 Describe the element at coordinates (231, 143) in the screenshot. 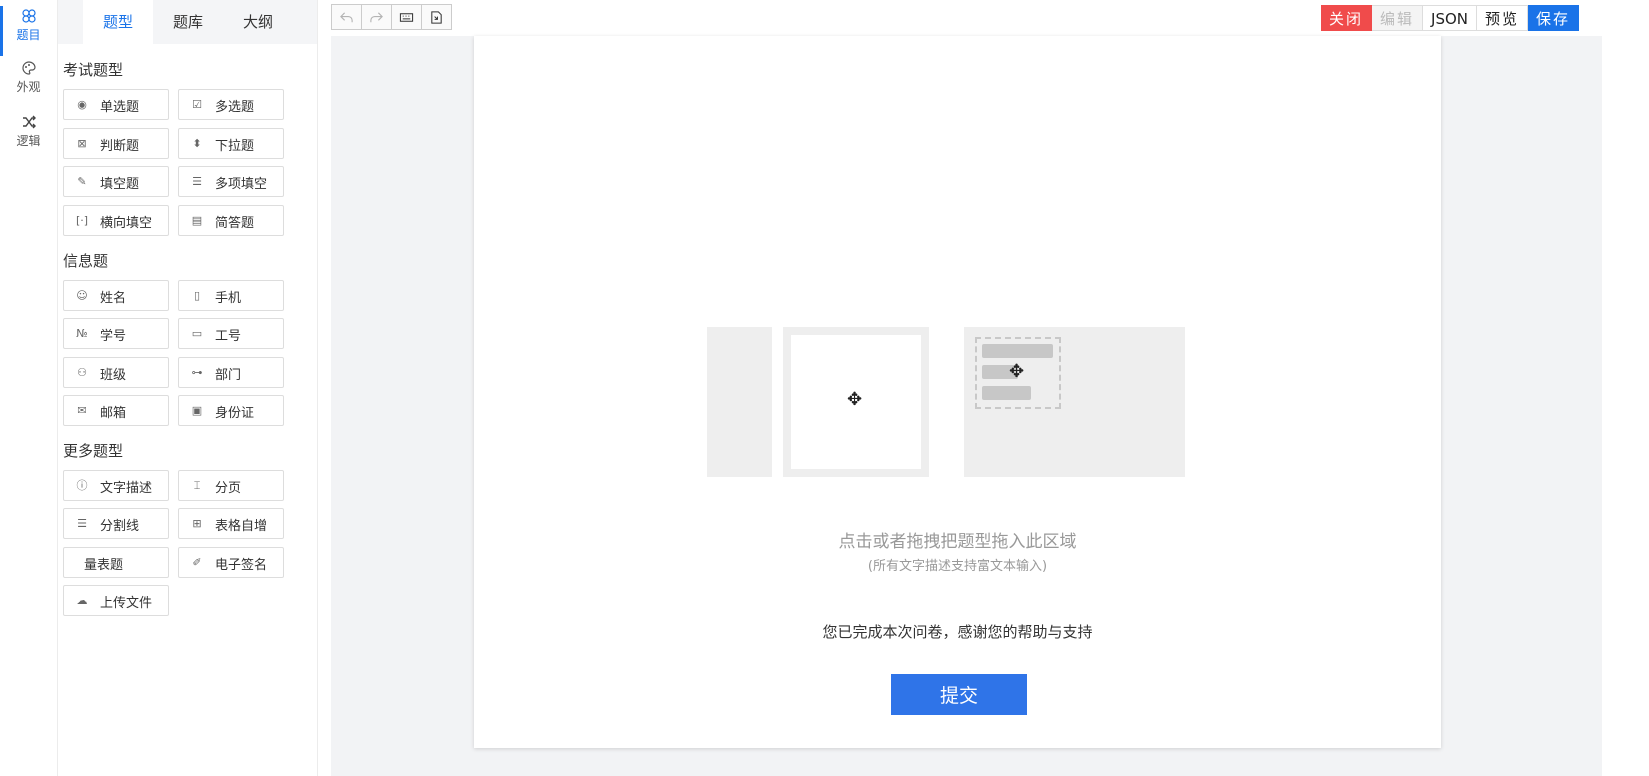

I see `qtype-dropdown: ⬍ 下拉题` at that location.